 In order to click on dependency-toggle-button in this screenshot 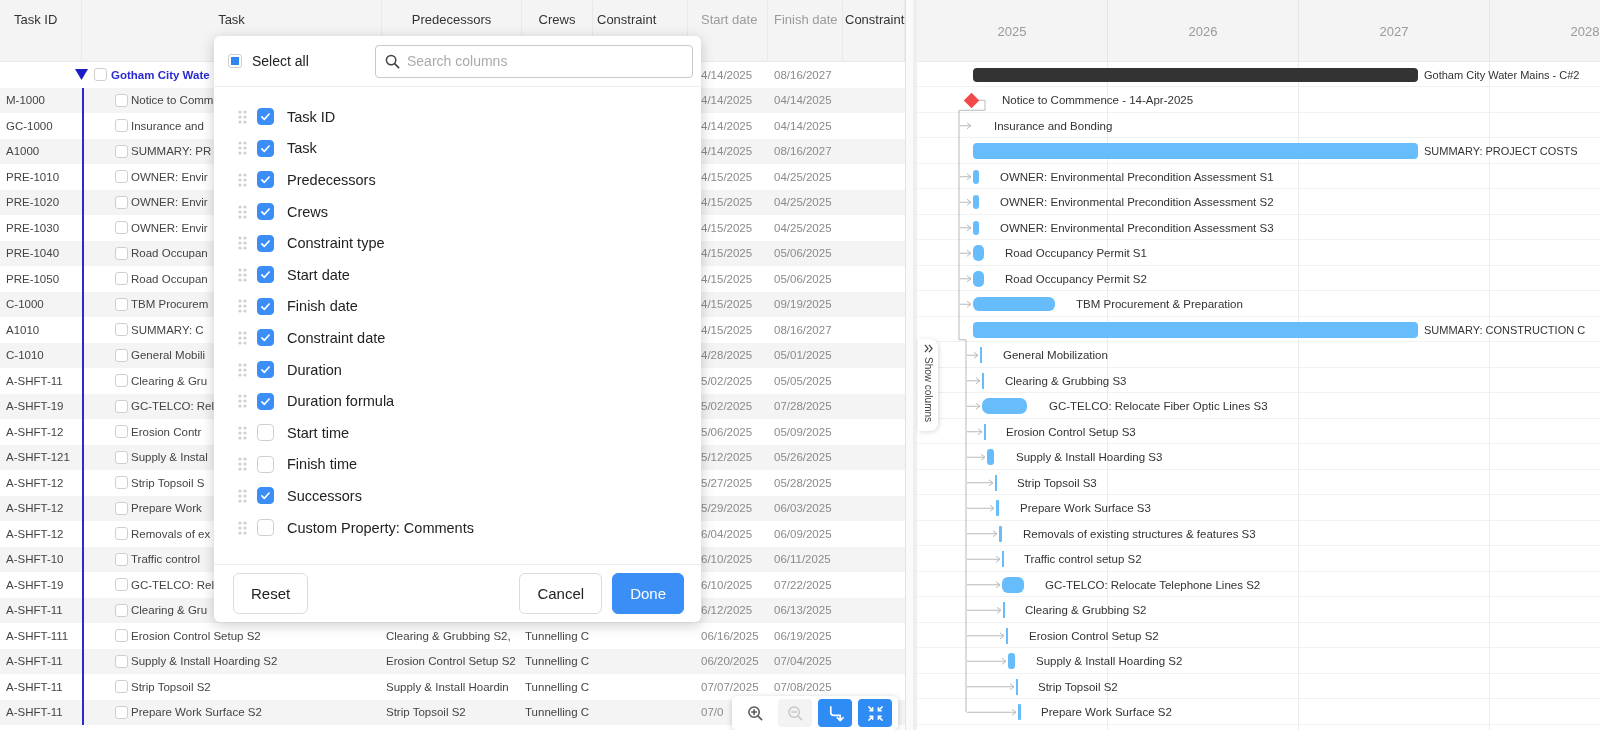, I will do `click(835, 713)`.